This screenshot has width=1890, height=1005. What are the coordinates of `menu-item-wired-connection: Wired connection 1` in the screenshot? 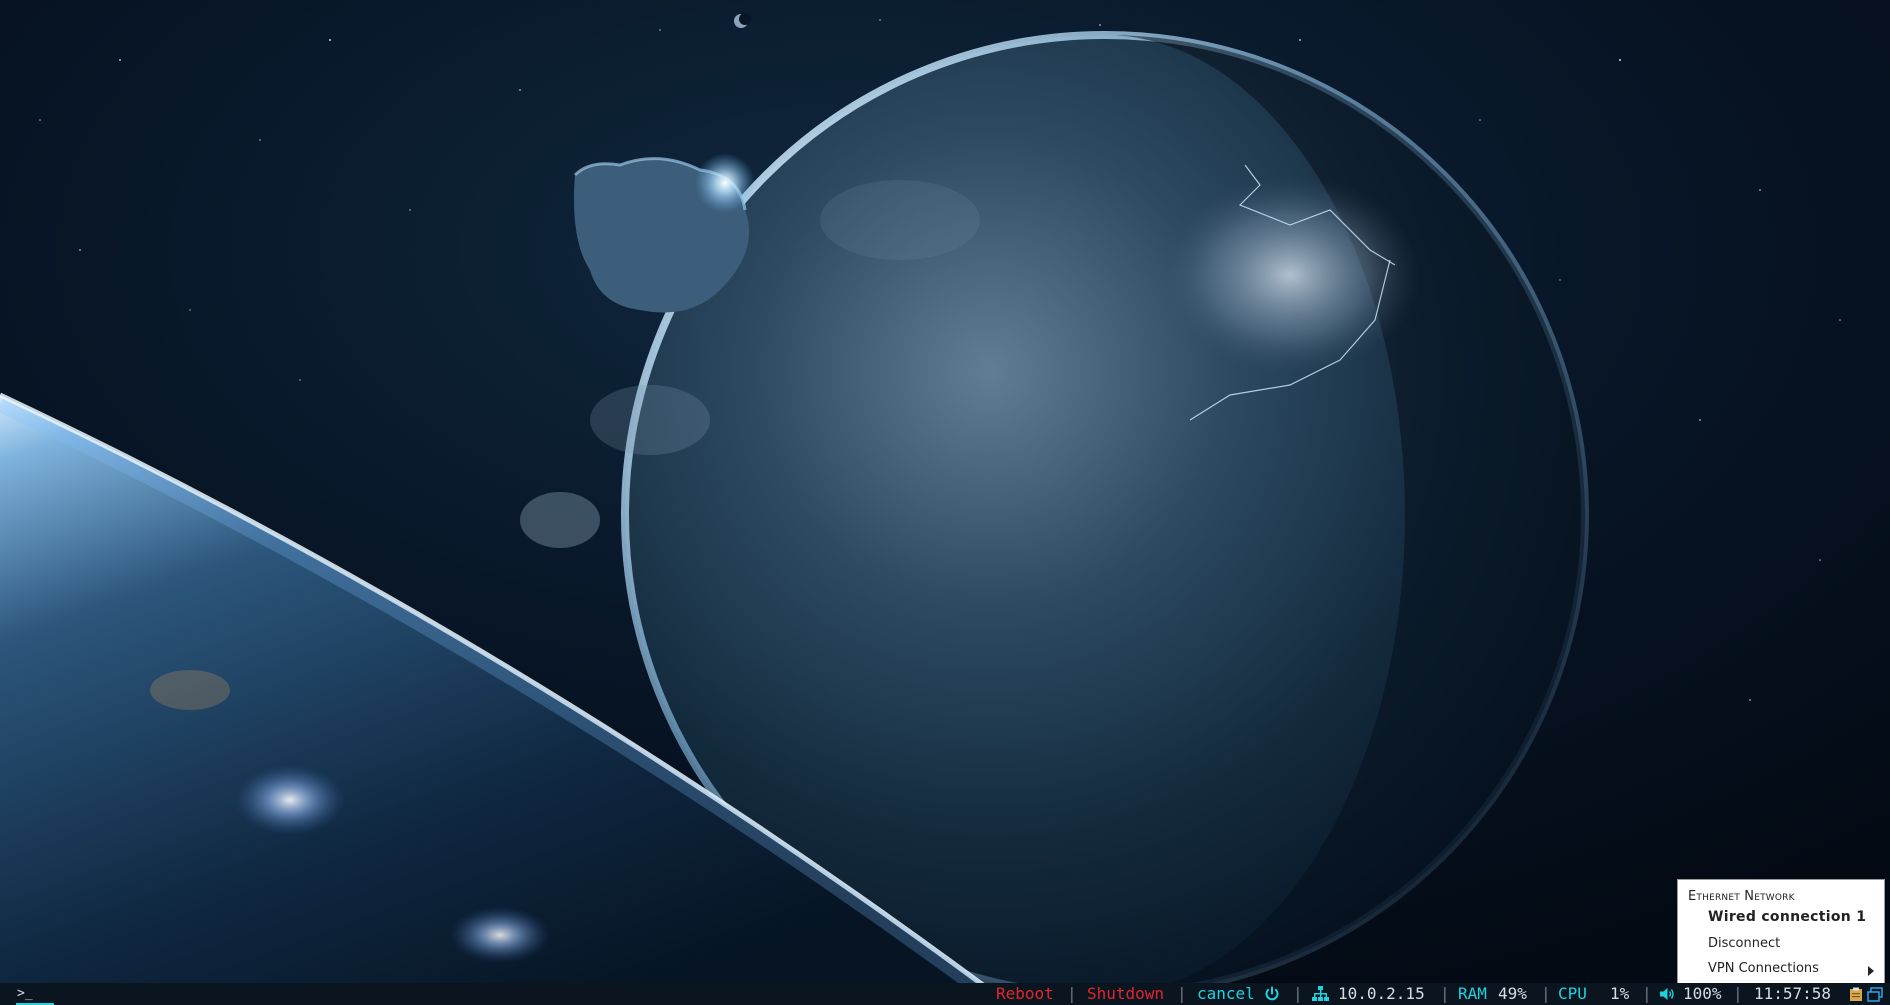 It's located at (1787, 917).